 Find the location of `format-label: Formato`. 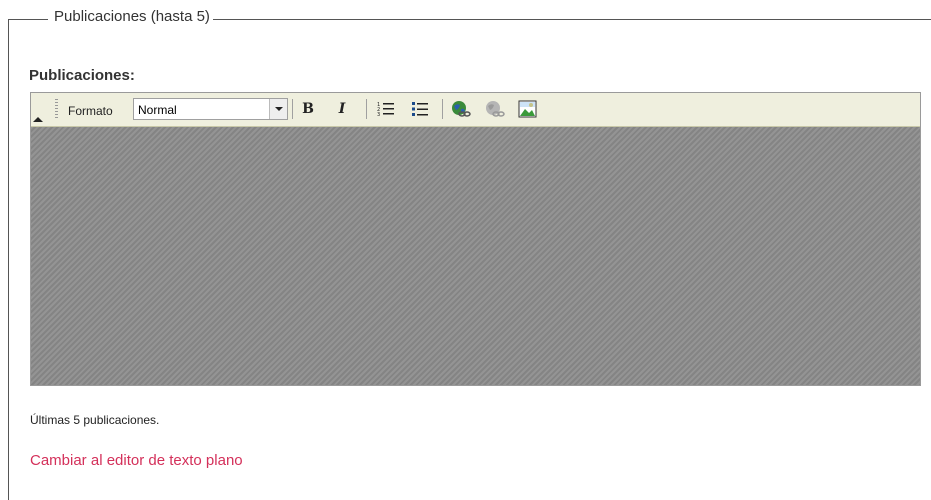

format-label: Formato is located at coordinates (90, 111).